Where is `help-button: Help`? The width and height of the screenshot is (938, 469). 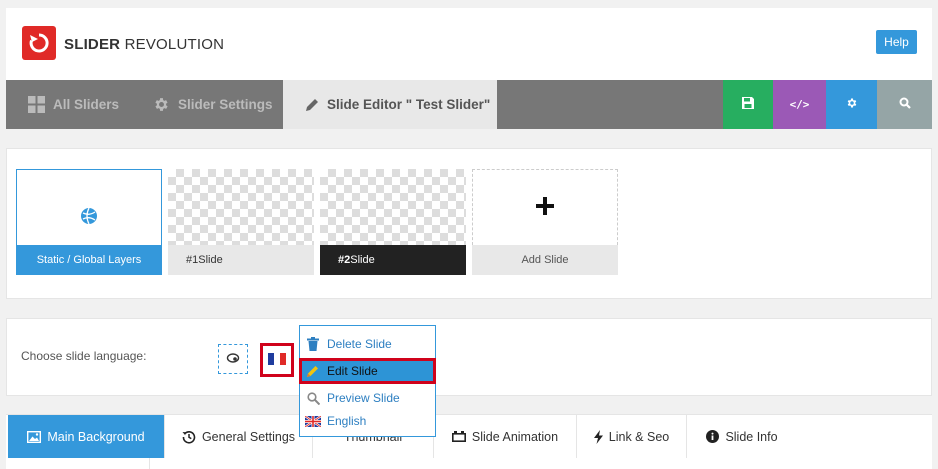
help-button: Help is located at coordinates (896, 42).